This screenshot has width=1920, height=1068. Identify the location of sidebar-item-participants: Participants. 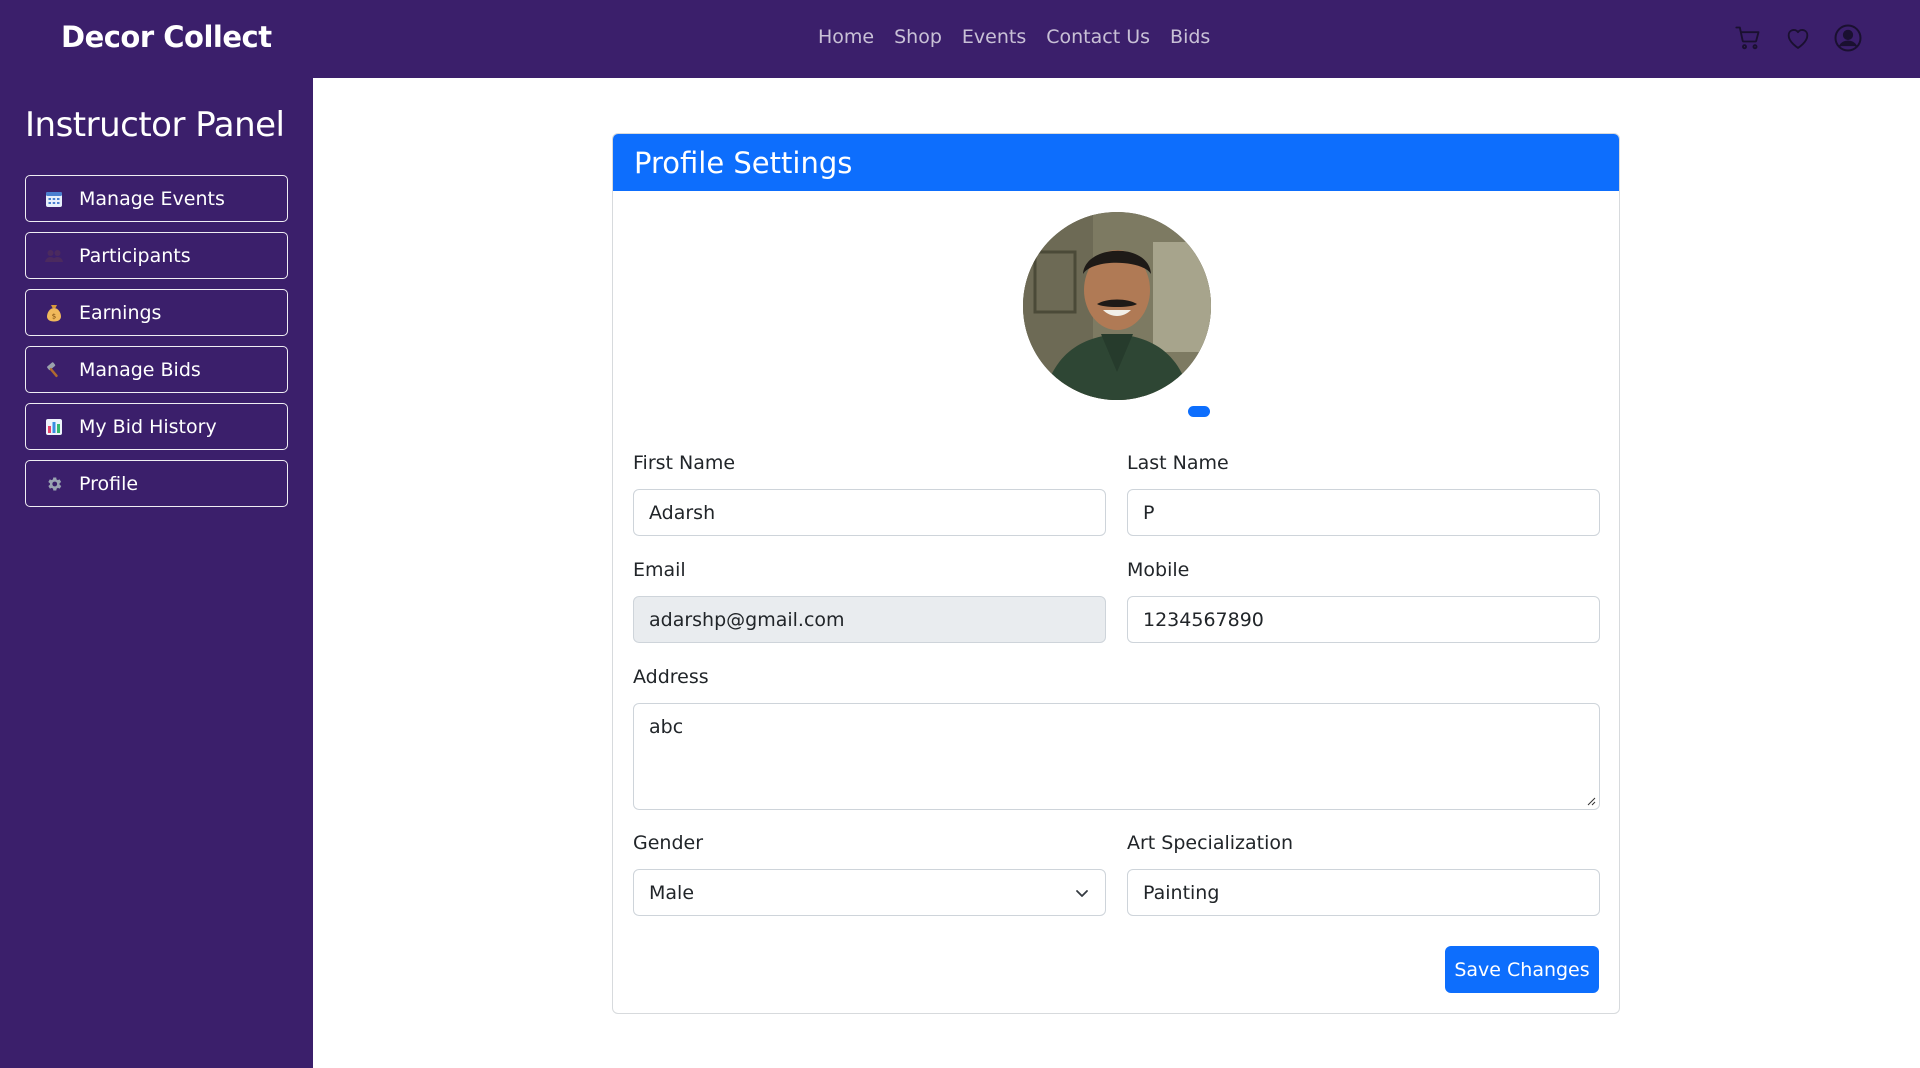
(156, 255).